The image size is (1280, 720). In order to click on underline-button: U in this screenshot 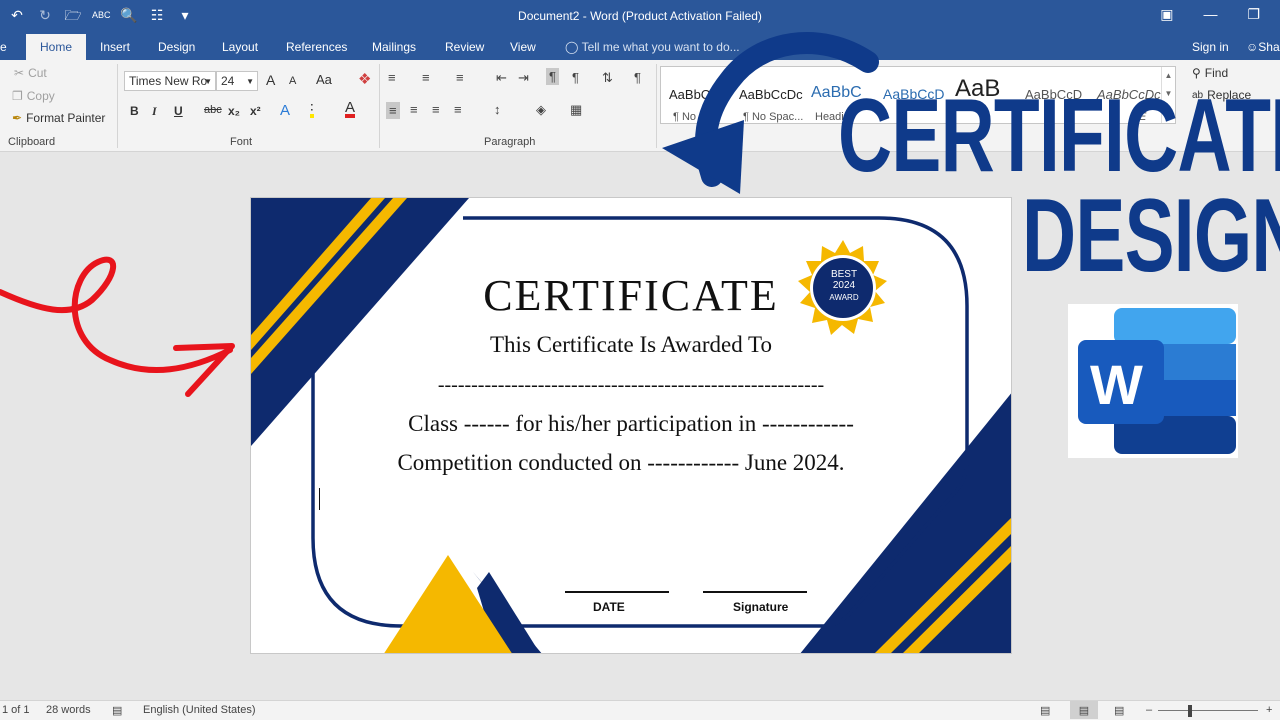, I will do `click(178, 111)`.